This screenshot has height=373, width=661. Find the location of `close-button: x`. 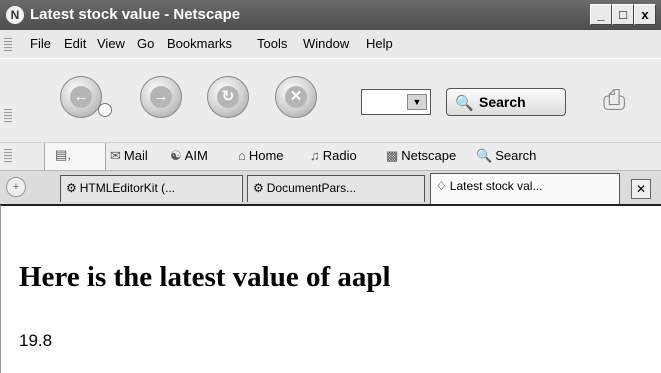

close-button: x is located at coordinates (645, 14).